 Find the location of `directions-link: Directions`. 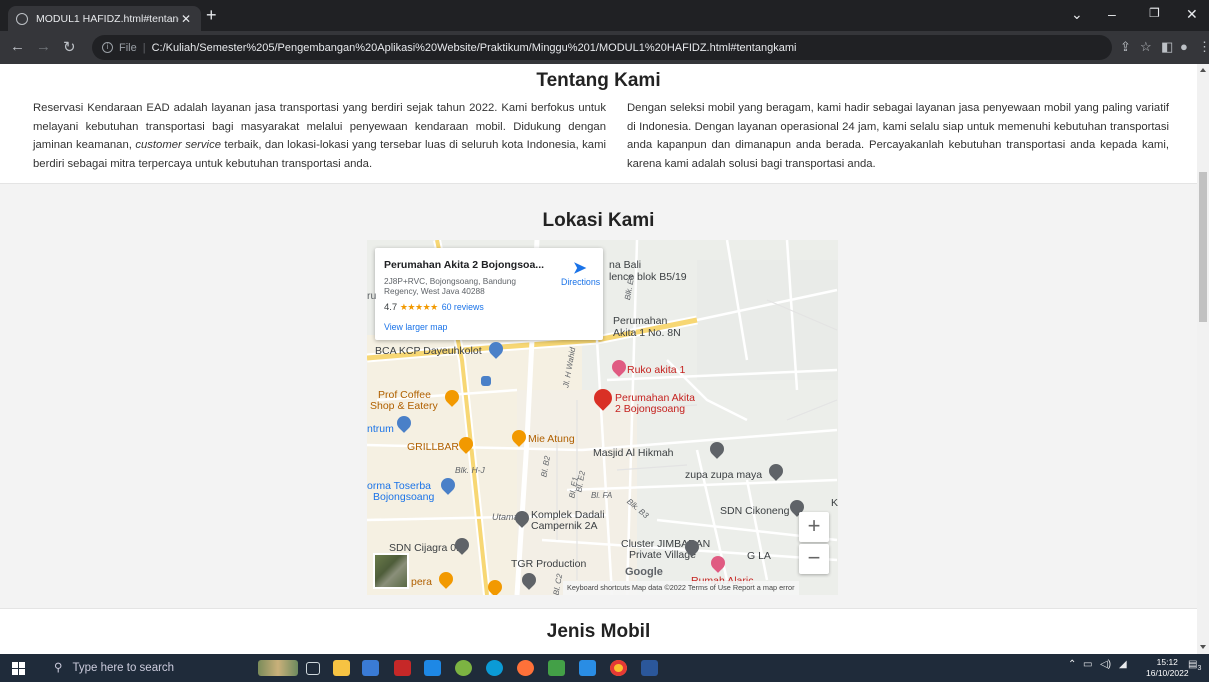

directions-link: Directions is located at coordinates (580, 282).